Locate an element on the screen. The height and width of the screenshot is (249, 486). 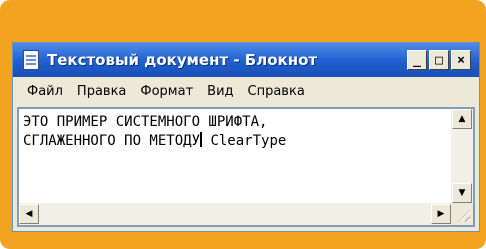
arrow-up-icon: ▲ is located at coordinates (462, 119).